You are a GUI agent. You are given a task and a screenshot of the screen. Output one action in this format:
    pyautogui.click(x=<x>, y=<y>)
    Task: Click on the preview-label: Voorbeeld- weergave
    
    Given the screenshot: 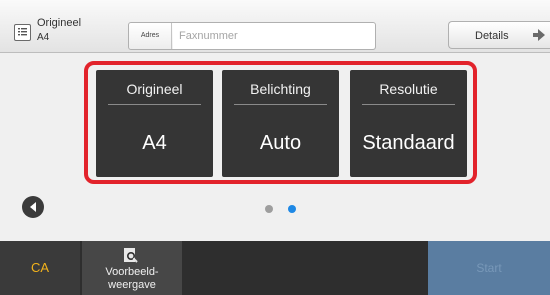 What is the action you would take?
    pyautogui.click(x=132, y=279)
    